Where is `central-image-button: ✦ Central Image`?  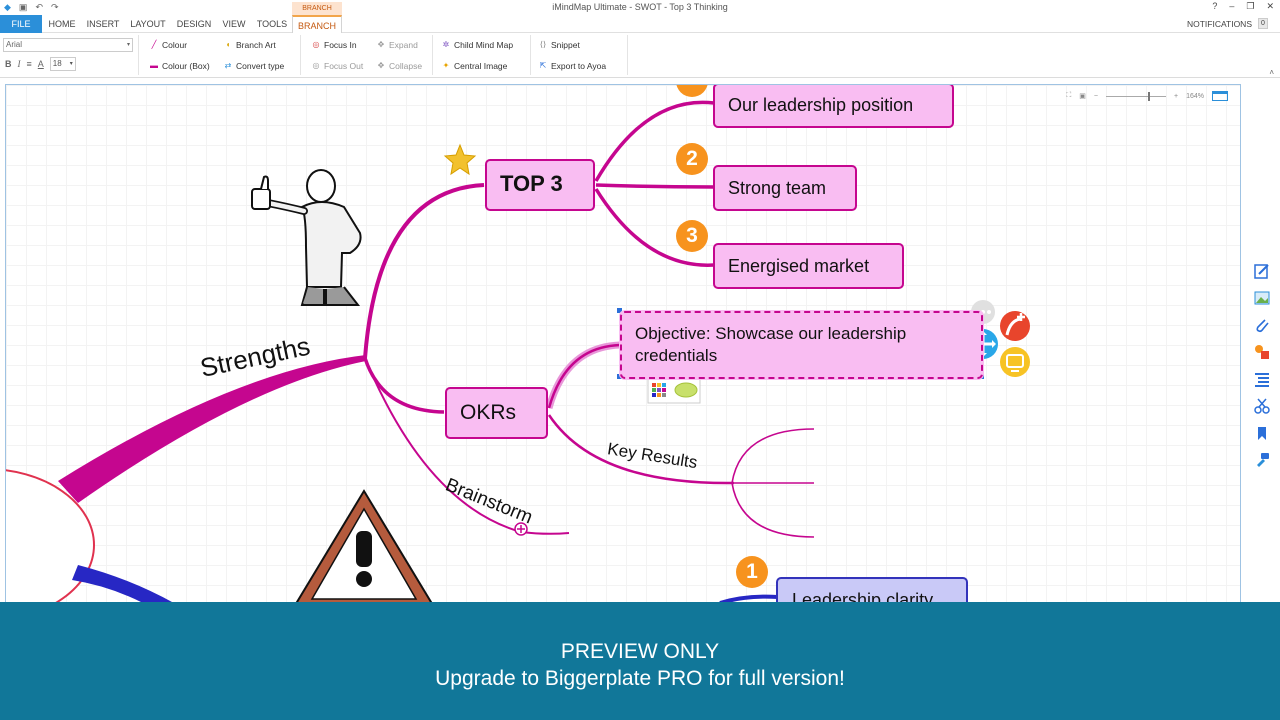
central-image-button: ✦ Central Image is located at coordinates (475, 66).